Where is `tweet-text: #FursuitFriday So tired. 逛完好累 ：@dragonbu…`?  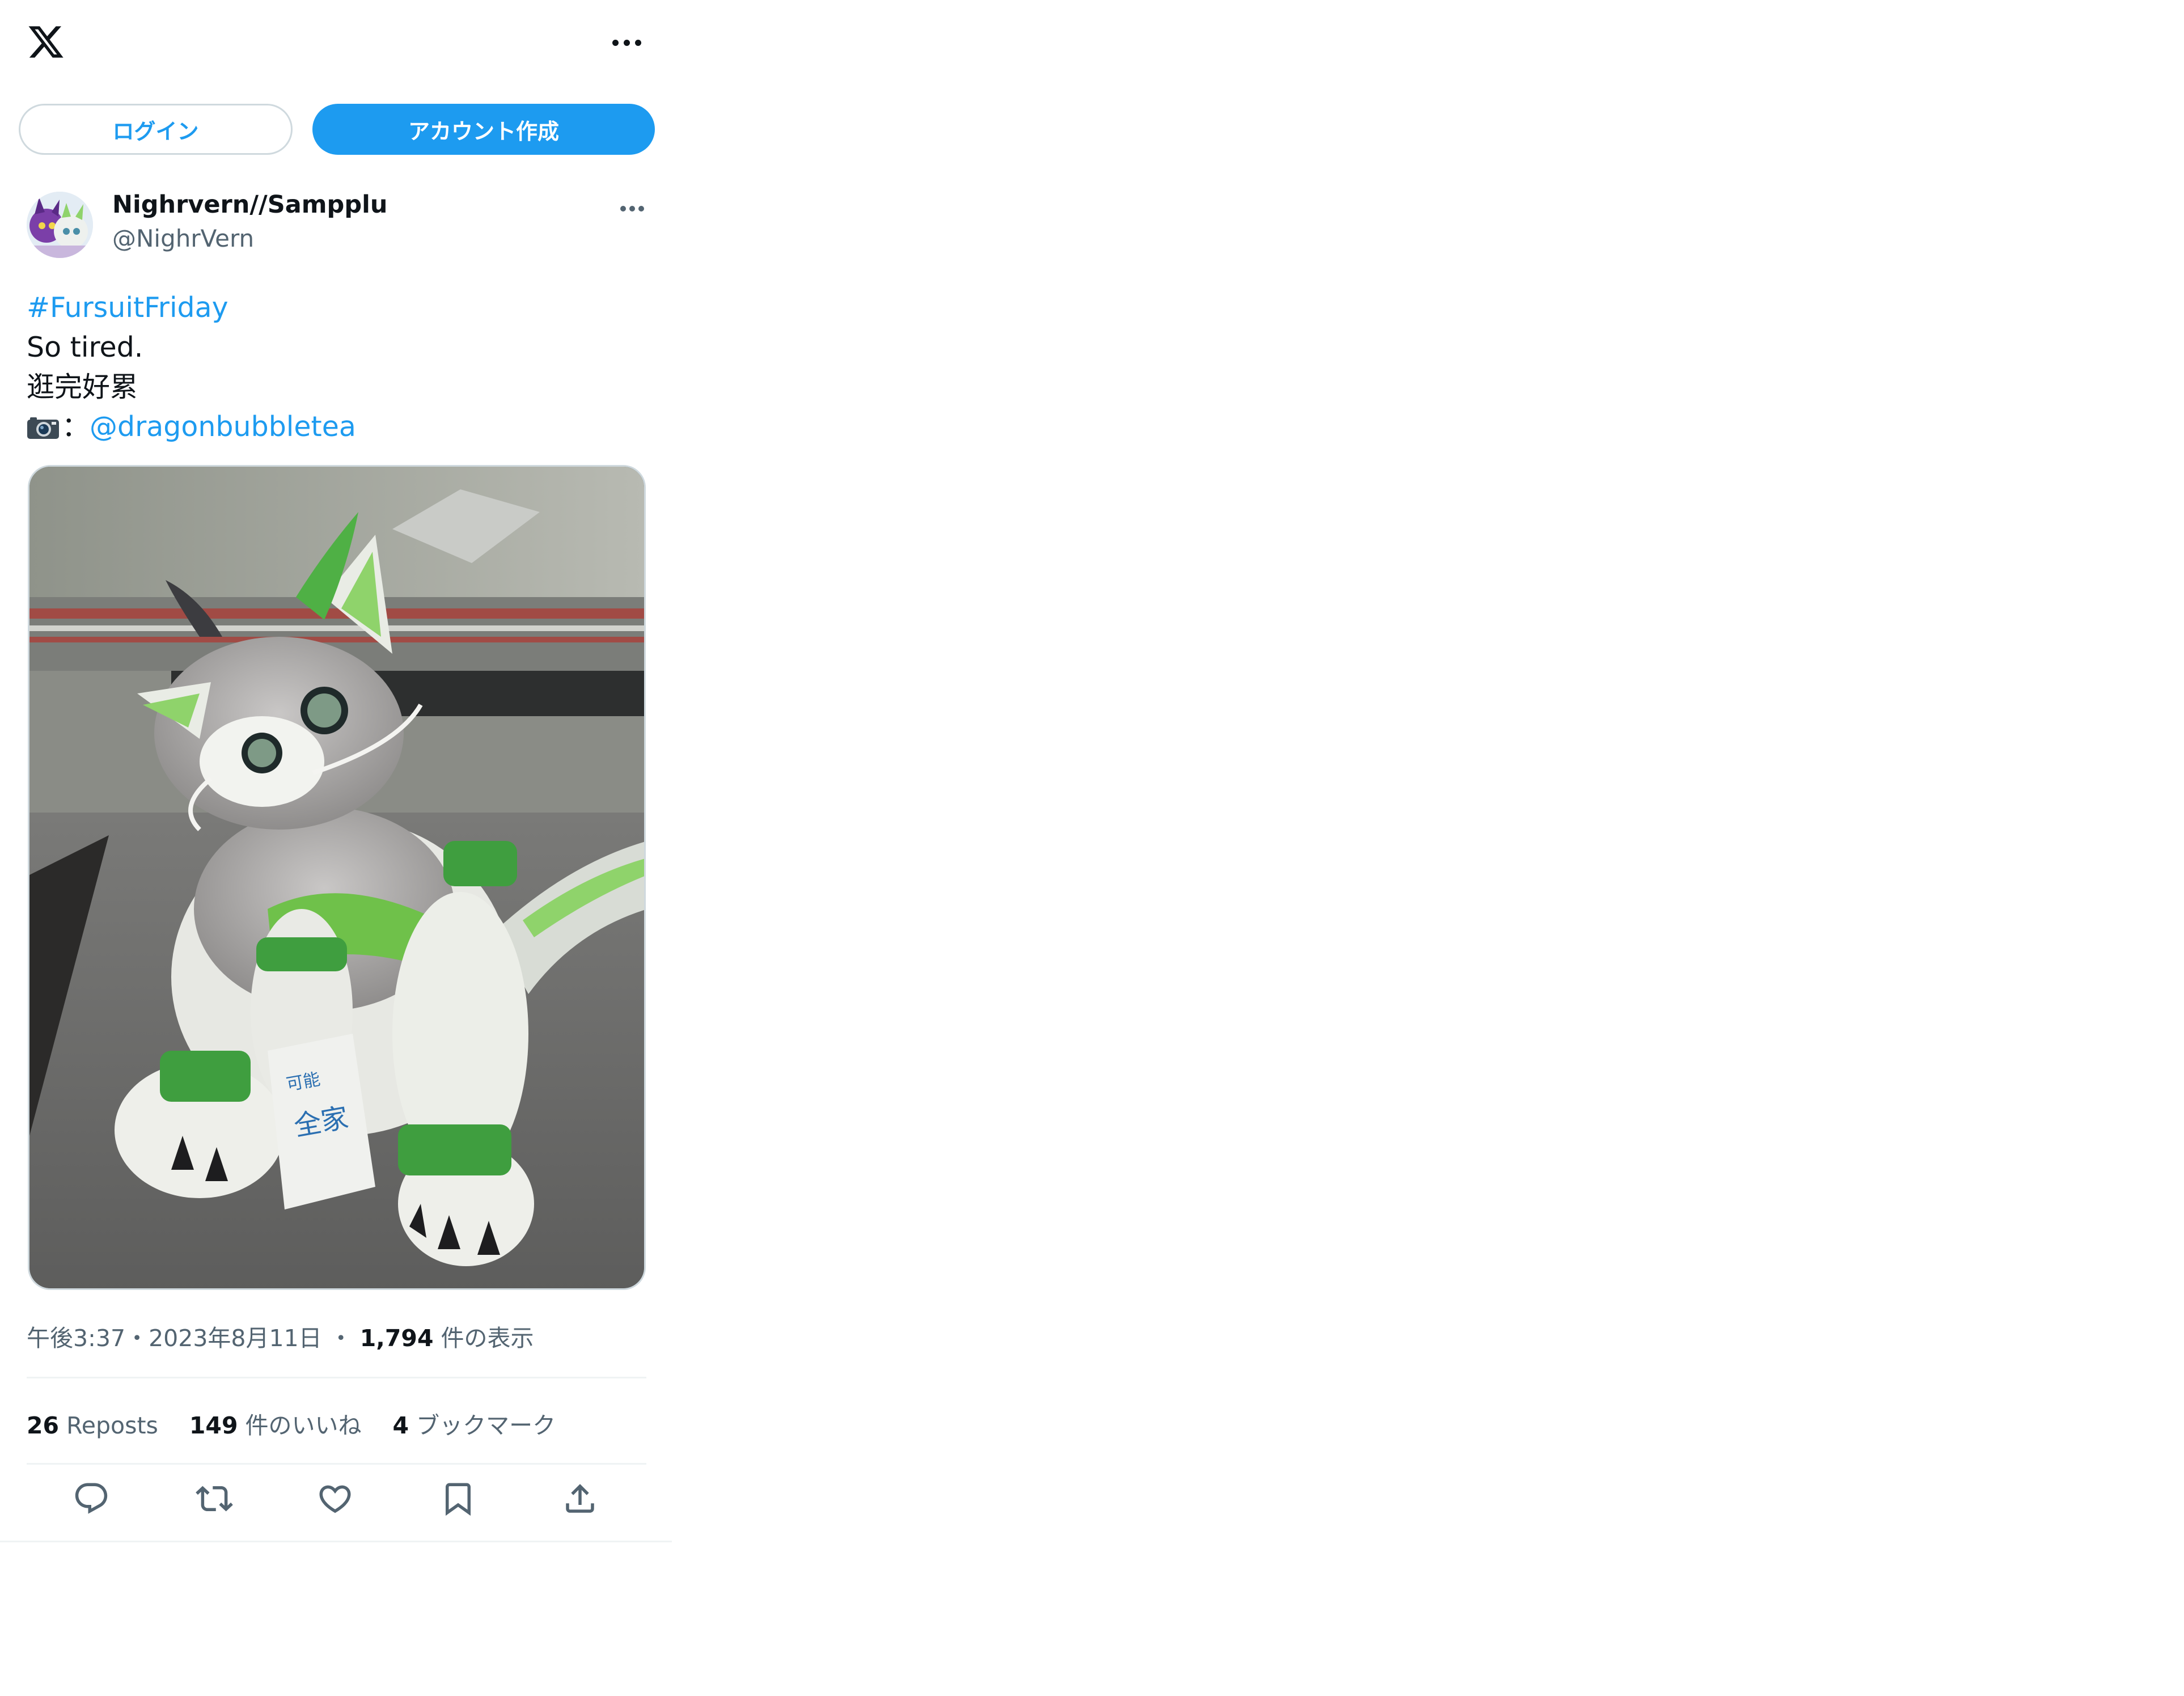 tweet-text: #FursuitFriday So tired. 逛完好累 ：@dragonbu… is located at coordinates (191, 367).